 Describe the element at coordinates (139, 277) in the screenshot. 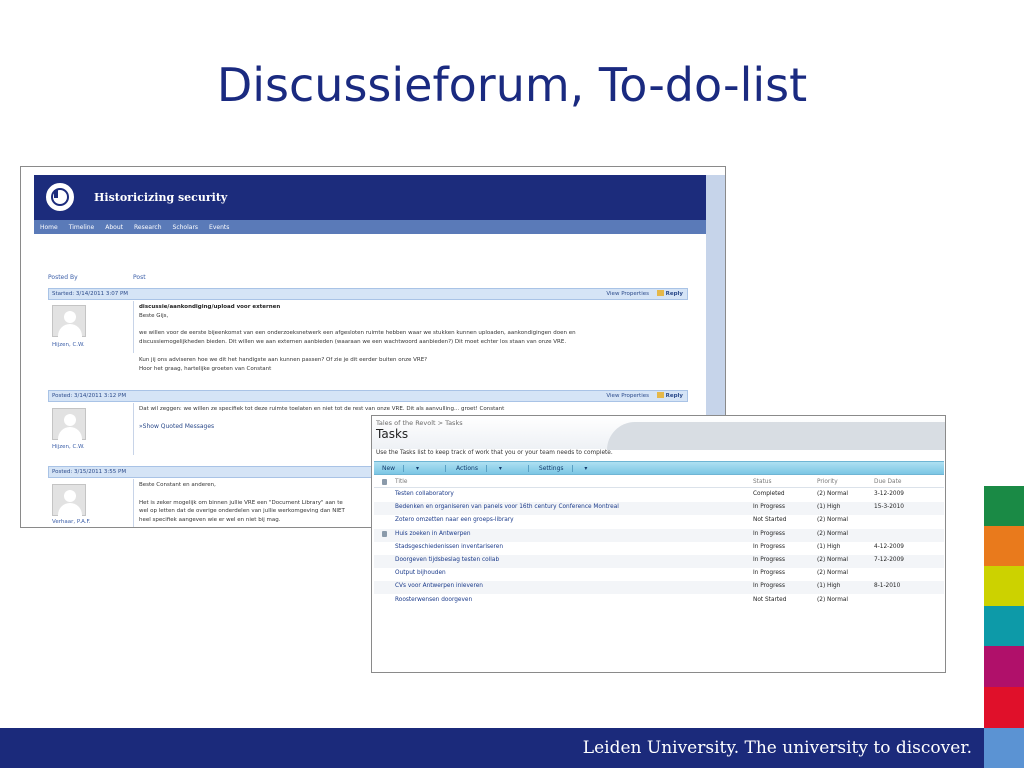

I see `column-post: Post` at that location.